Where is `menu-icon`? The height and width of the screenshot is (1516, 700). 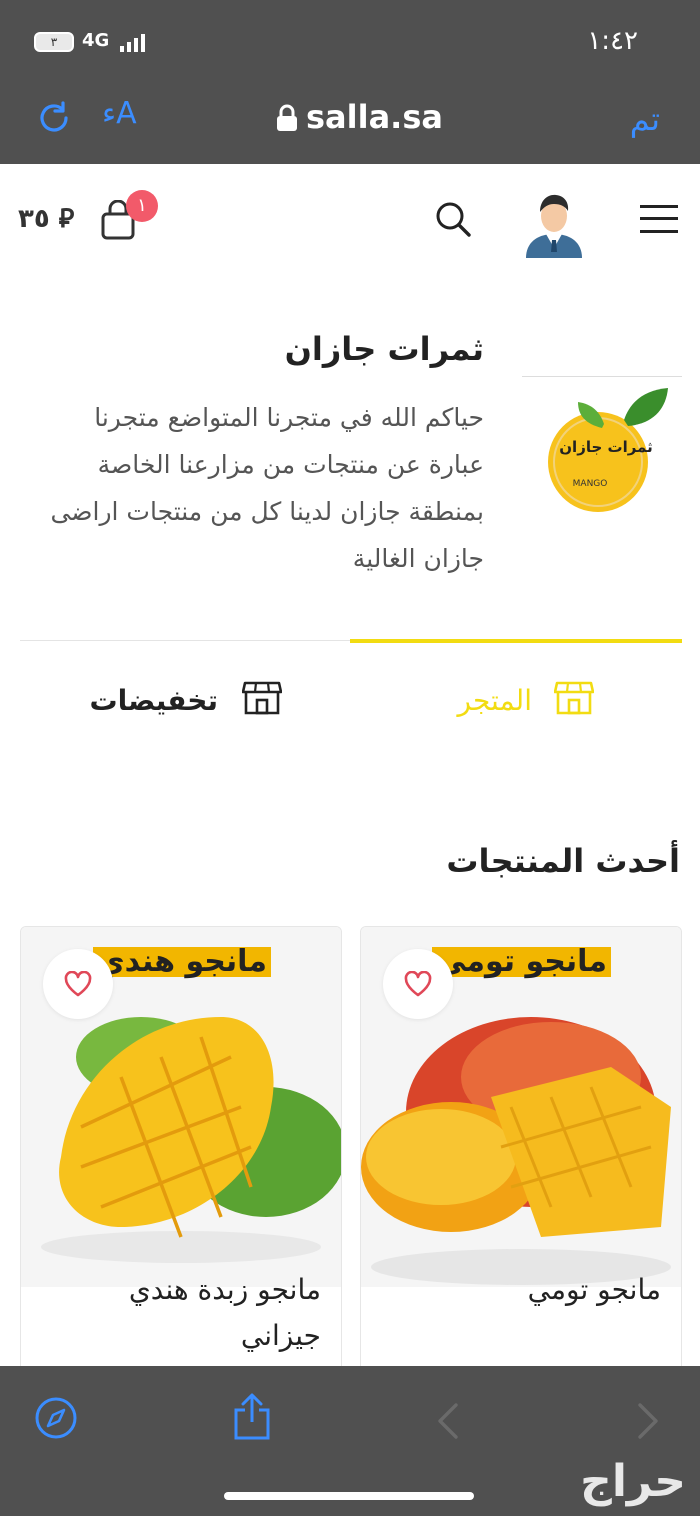
menu-icon is located at coordinates (659, 219).